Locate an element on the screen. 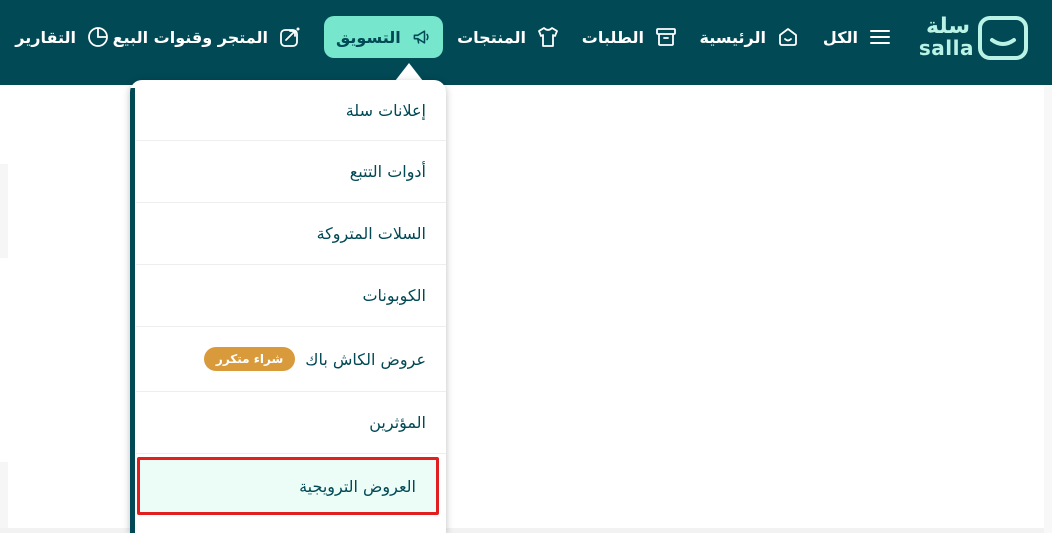 The height and width of the screenshot is (533, 1052). menu-item-tracking-tools: أدوات التتبع is located at coordinates (291, 172).